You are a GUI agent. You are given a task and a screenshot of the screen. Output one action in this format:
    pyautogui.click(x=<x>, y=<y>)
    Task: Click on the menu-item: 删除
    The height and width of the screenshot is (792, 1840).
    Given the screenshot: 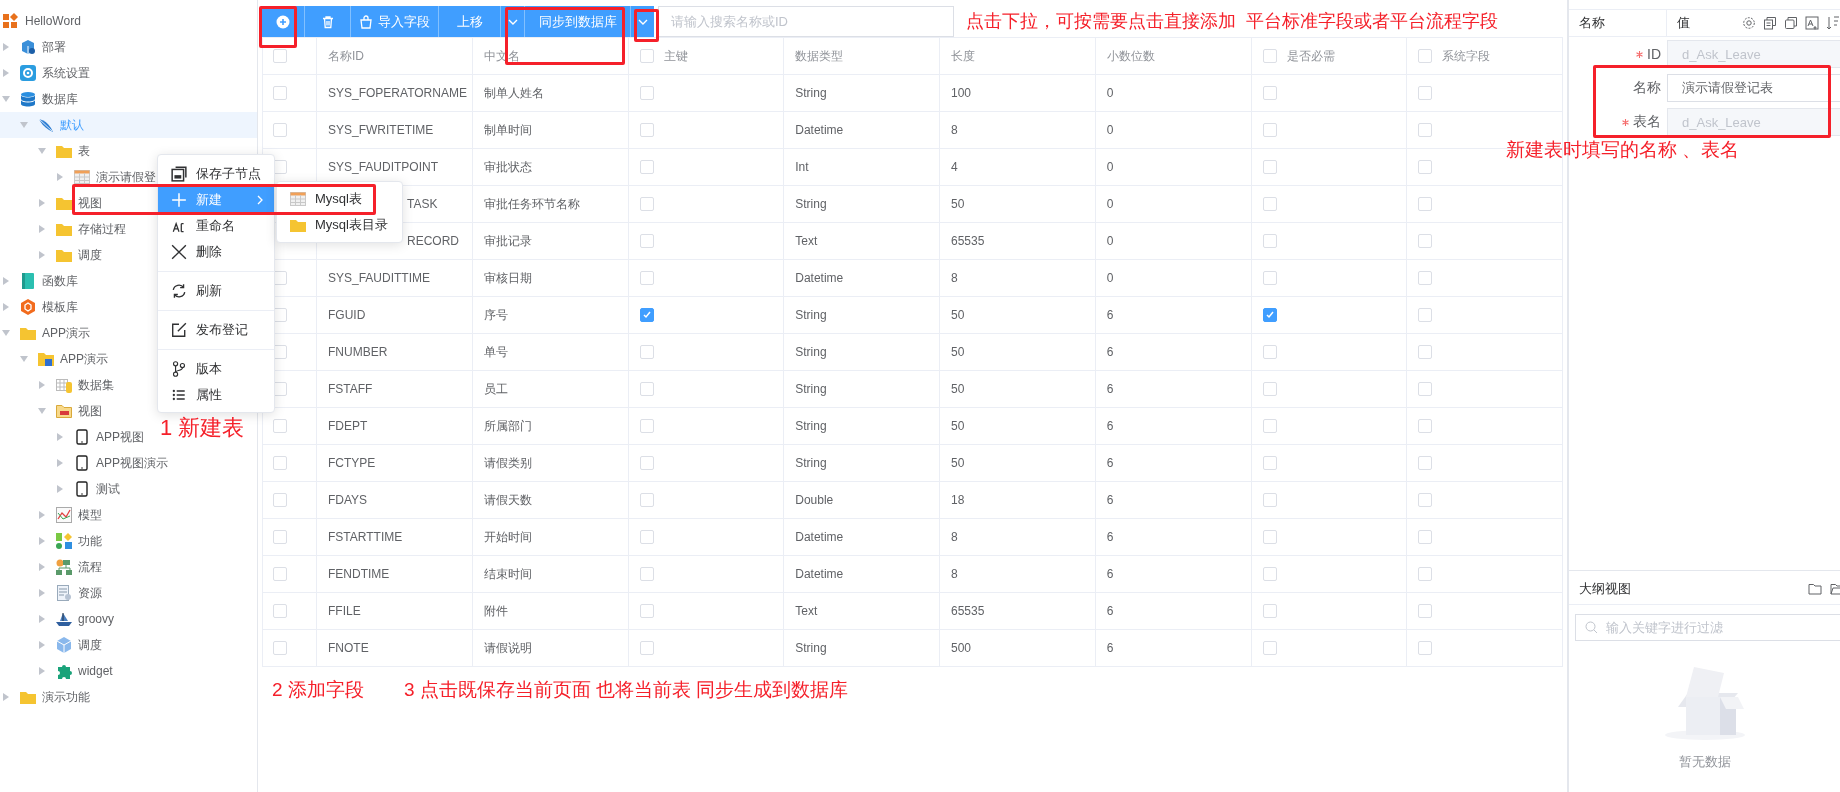 What is the action you would take?
    pyautogui.click(x=216, y=252)
    